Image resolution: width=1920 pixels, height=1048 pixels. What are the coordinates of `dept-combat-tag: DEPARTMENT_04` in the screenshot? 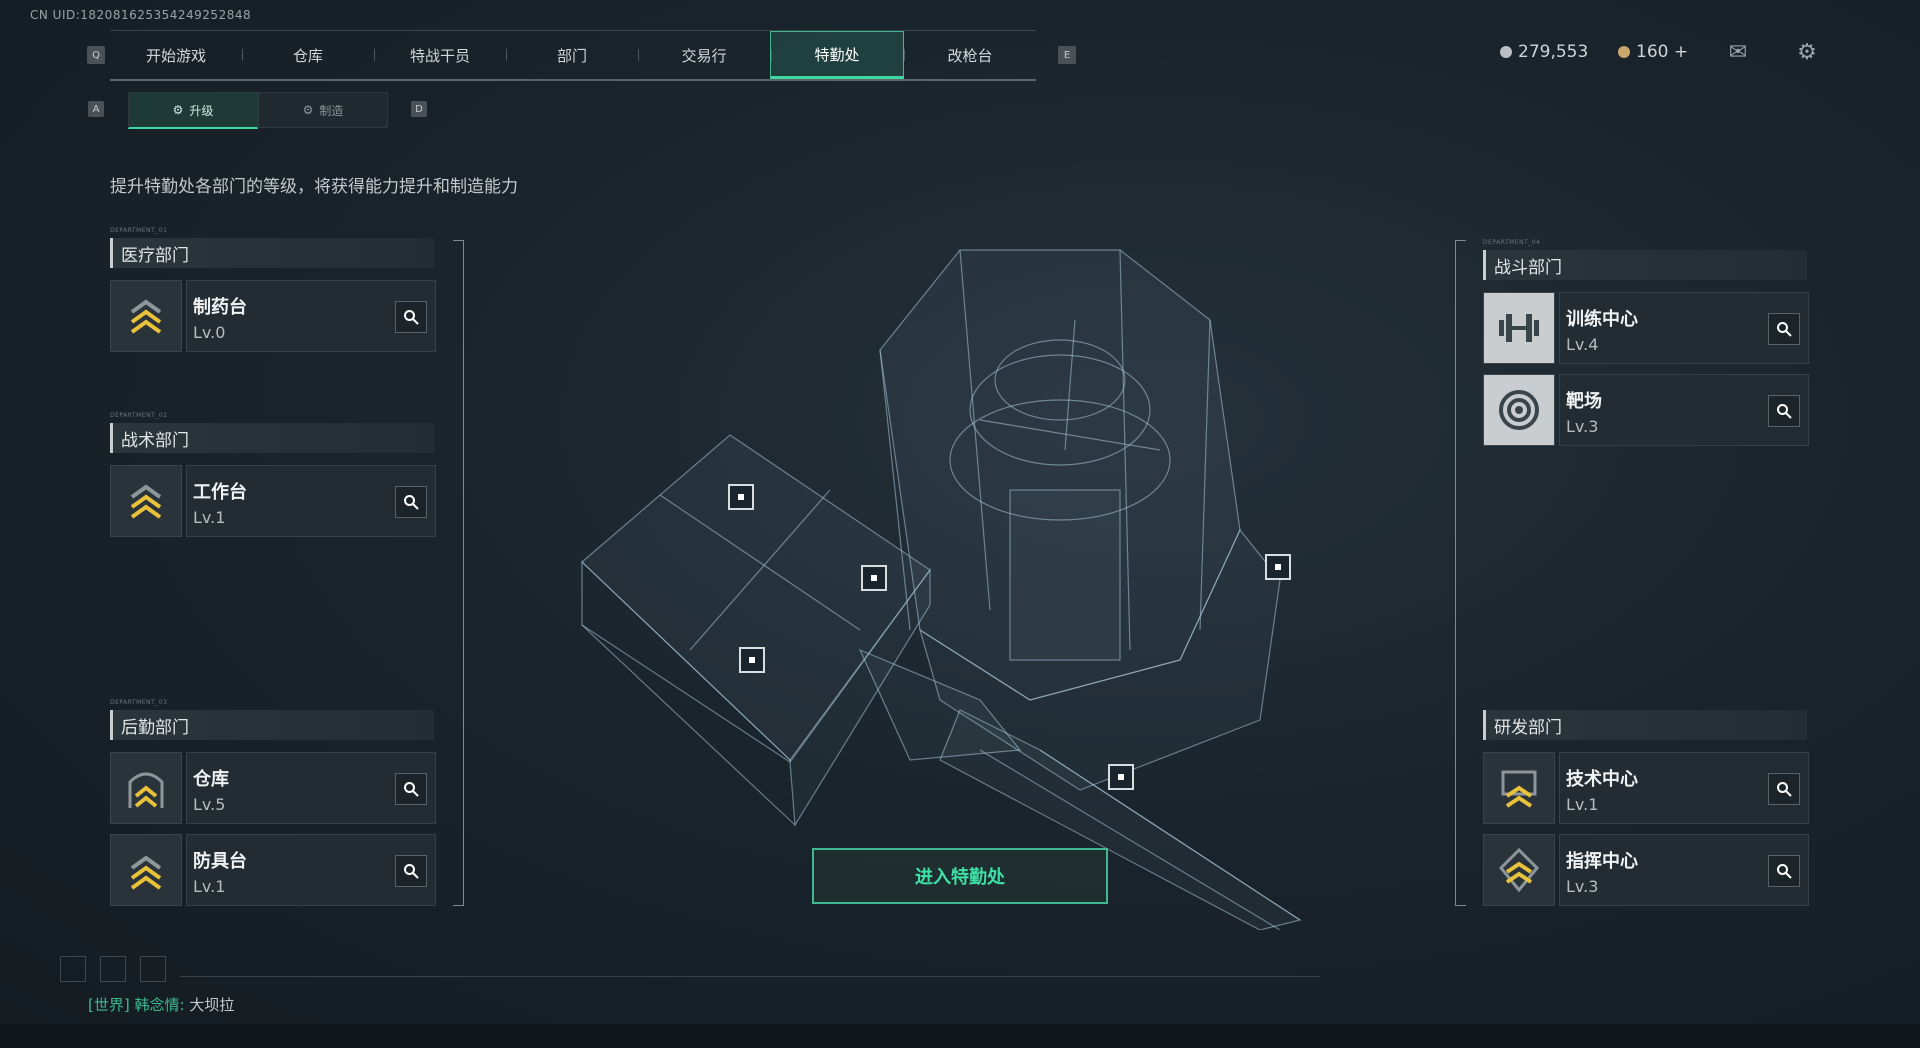 It's located at (1512, 242).